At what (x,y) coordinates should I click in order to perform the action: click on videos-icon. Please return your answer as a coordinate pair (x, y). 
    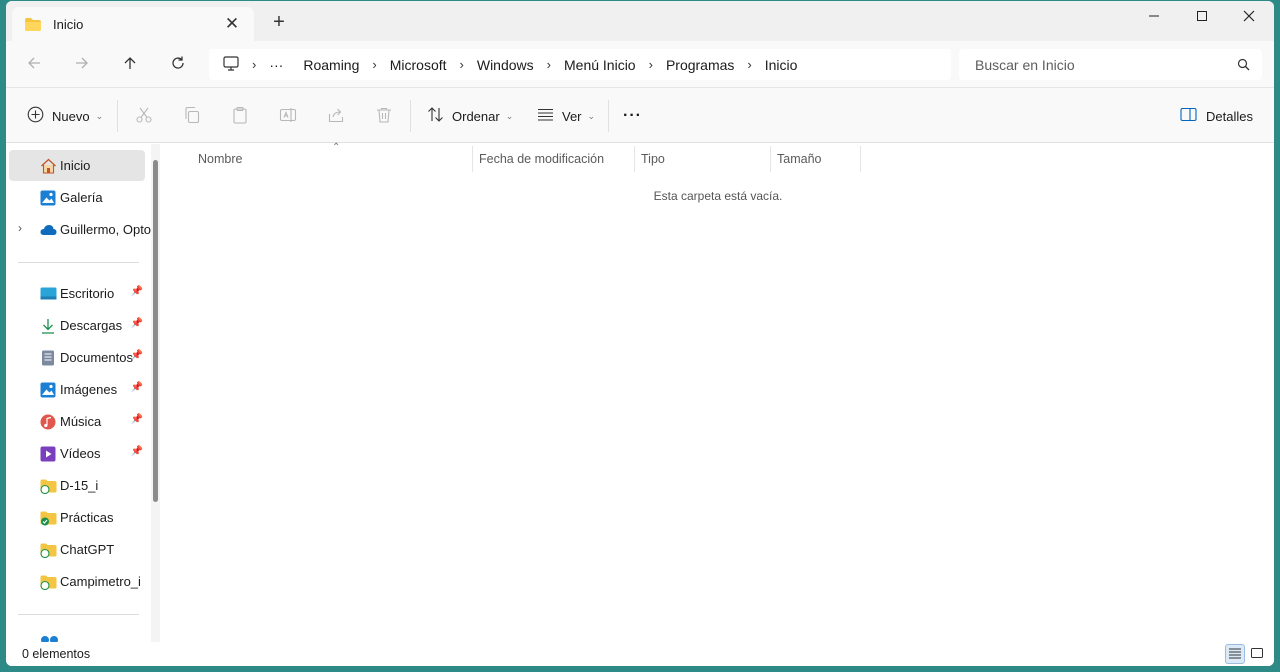
    Looking at the image, I should click on (48, 454).